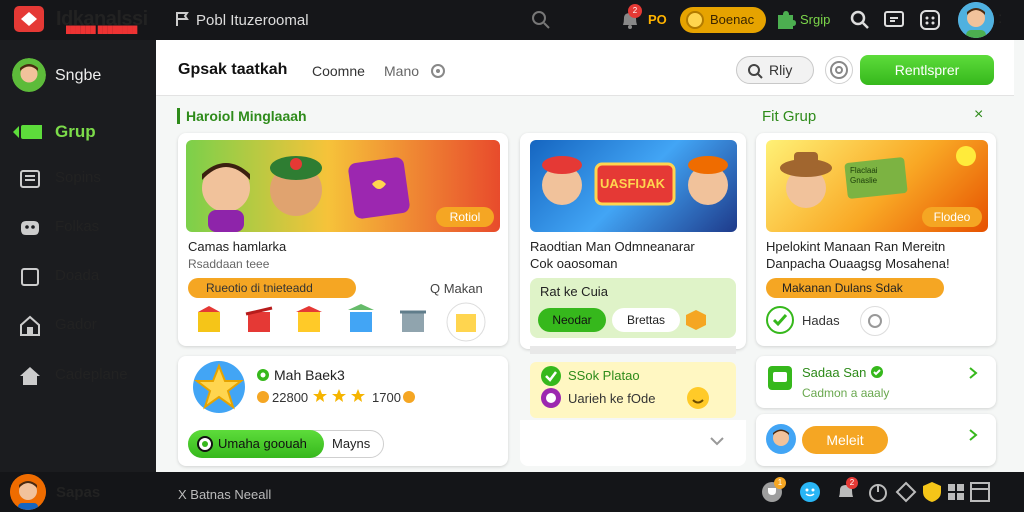 Image resolution: width=1024 pixels, height=512 pixels. What do you see at coordinates (30, 179) in the screenshot?
I see `list-icon` at bounding box center [30, 179].